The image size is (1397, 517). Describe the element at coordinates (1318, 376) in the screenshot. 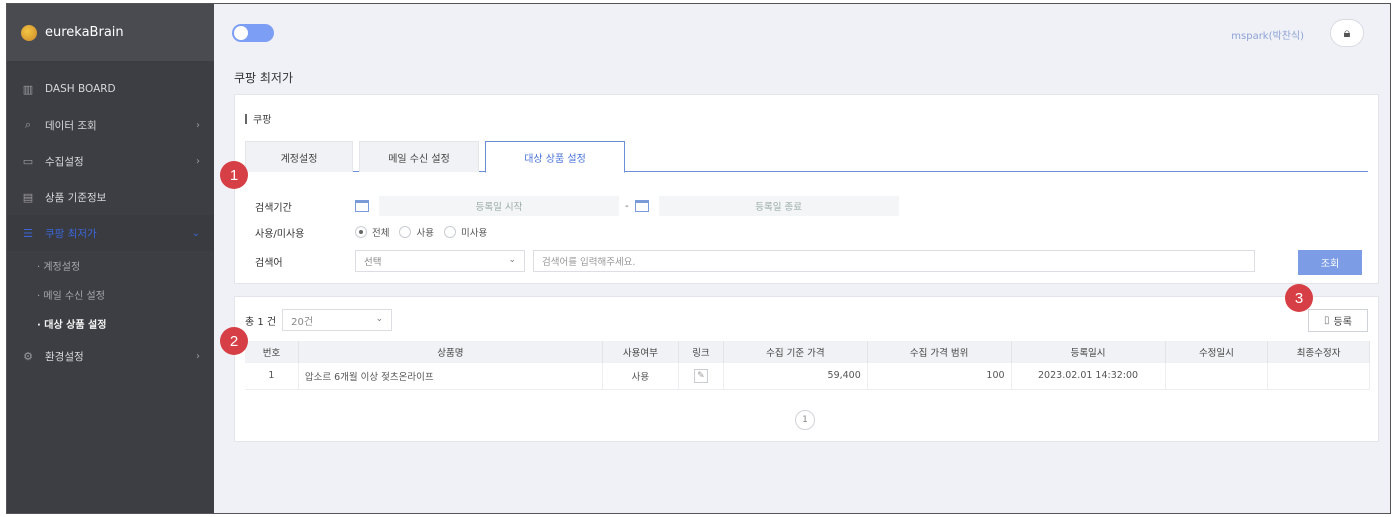

I see `cell-modifier` at that location.